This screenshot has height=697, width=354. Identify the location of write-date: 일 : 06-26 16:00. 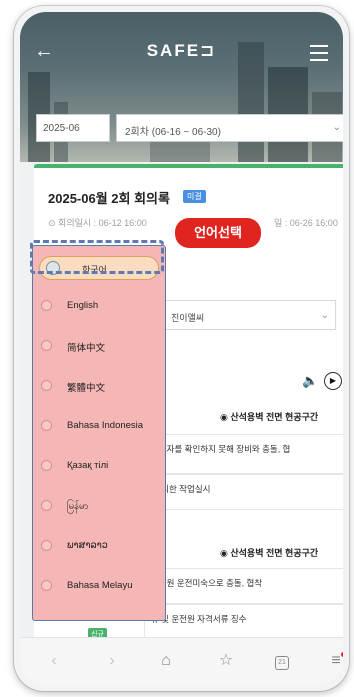
(306, 223).